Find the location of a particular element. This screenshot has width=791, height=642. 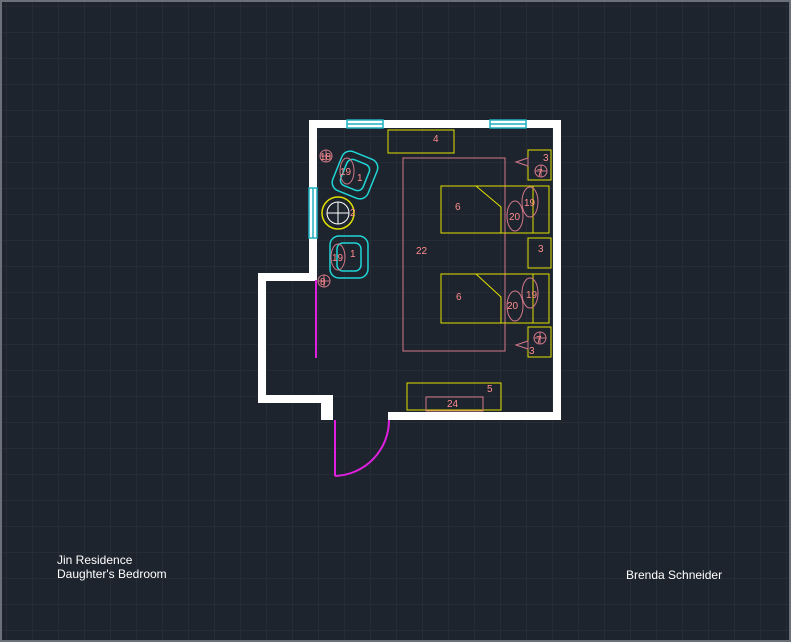

tag-chair-bottom: 1 is located at coordinates (353, 254).